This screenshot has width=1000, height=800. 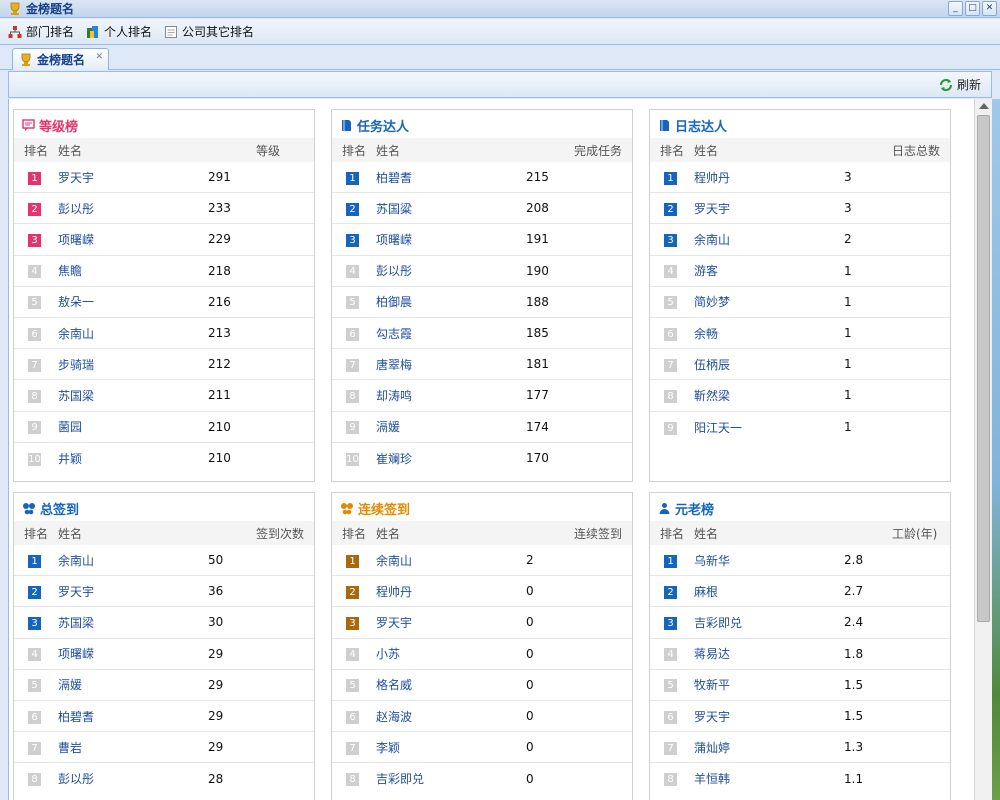 What do you see at coordinates (164, 365) in the screenshot?
I see `table-row: 7 步骑瑞 212` at bounding box center [164, 365].